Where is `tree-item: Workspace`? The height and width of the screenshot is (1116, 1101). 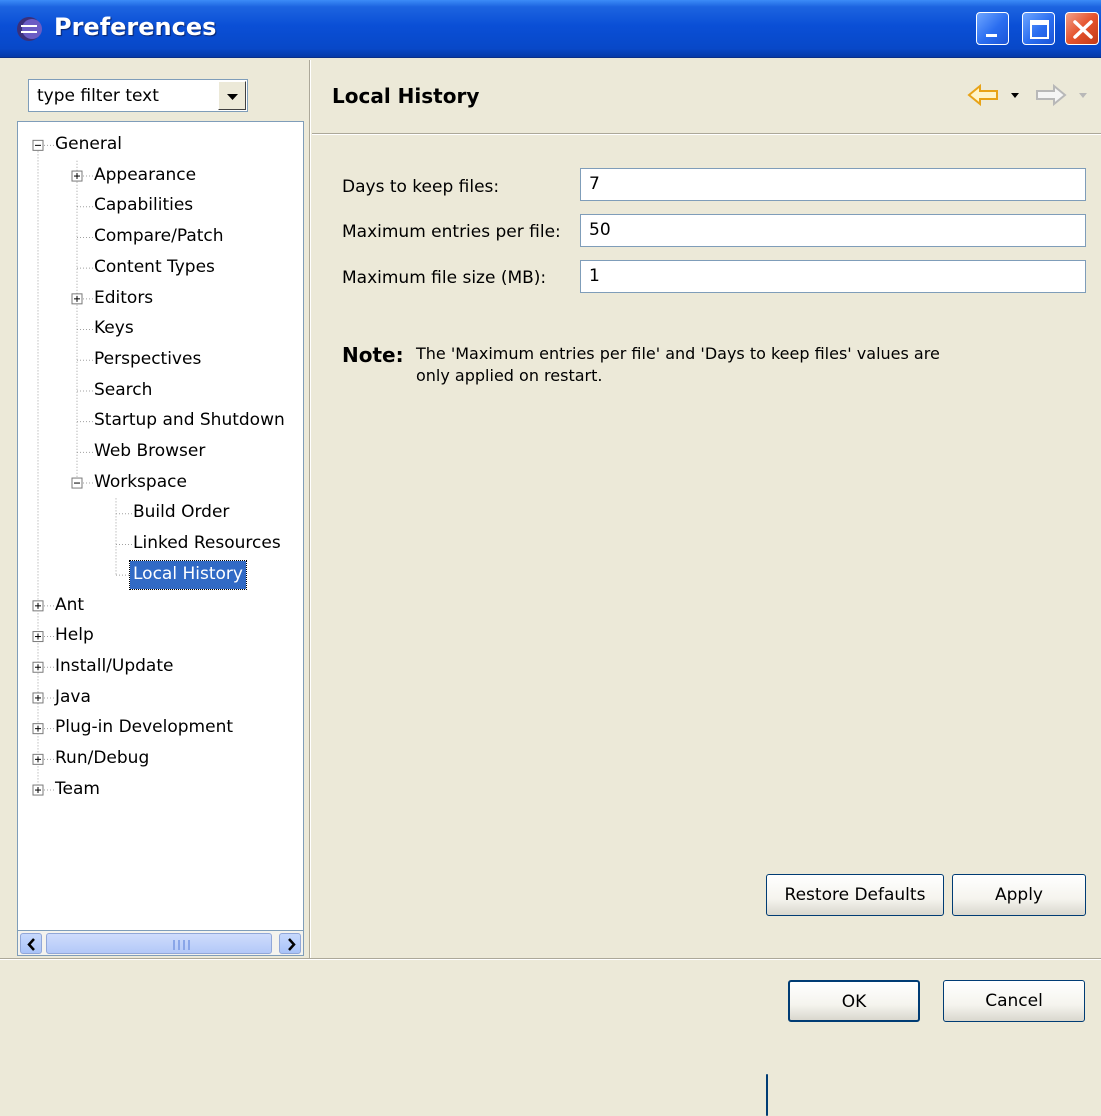
tree-item: Workspace is located at coordinates (140, 483).